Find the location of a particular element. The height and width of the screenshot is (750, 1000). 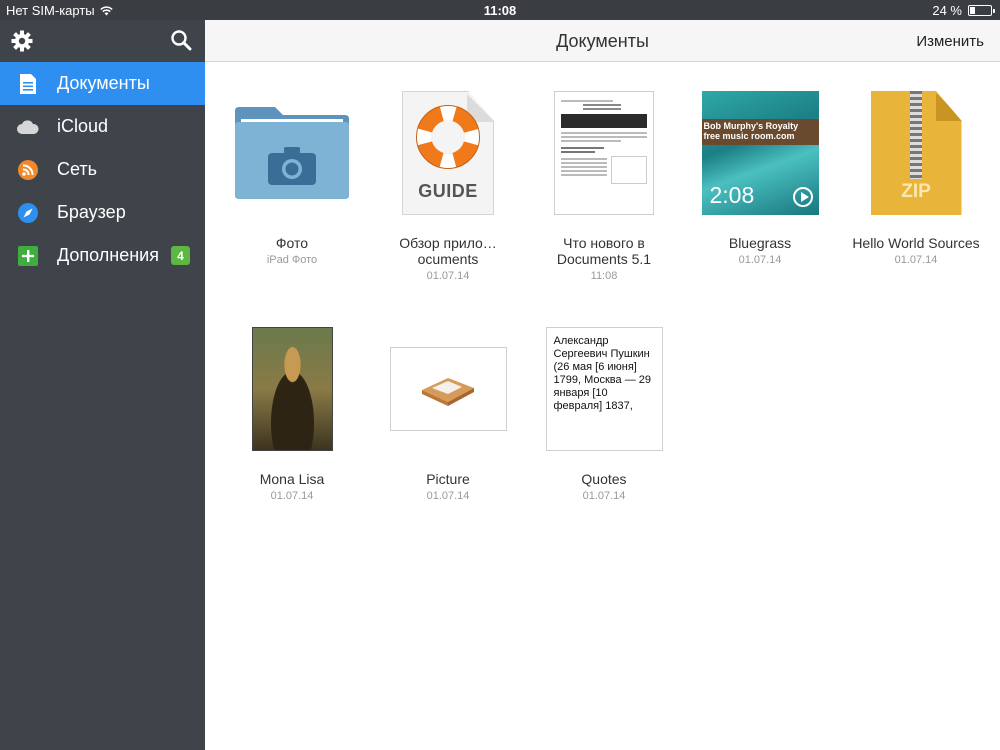

file-name: Фото is located at coordinates (292, 243).